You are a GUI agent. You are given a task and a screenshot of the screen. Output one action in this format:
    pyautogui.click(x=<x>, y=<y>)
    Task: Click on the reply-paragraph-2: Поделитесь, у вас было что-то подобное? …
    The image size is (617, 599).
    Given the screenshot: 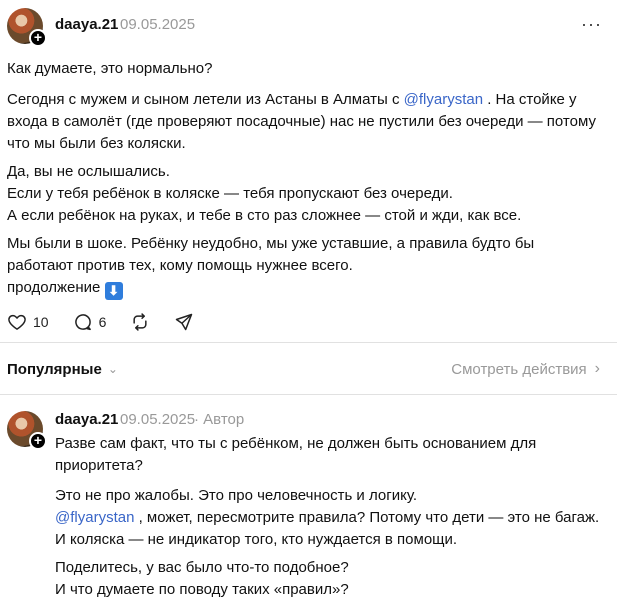 What is the action you would take?
    pyautogui.click(x=202, y=578)
    